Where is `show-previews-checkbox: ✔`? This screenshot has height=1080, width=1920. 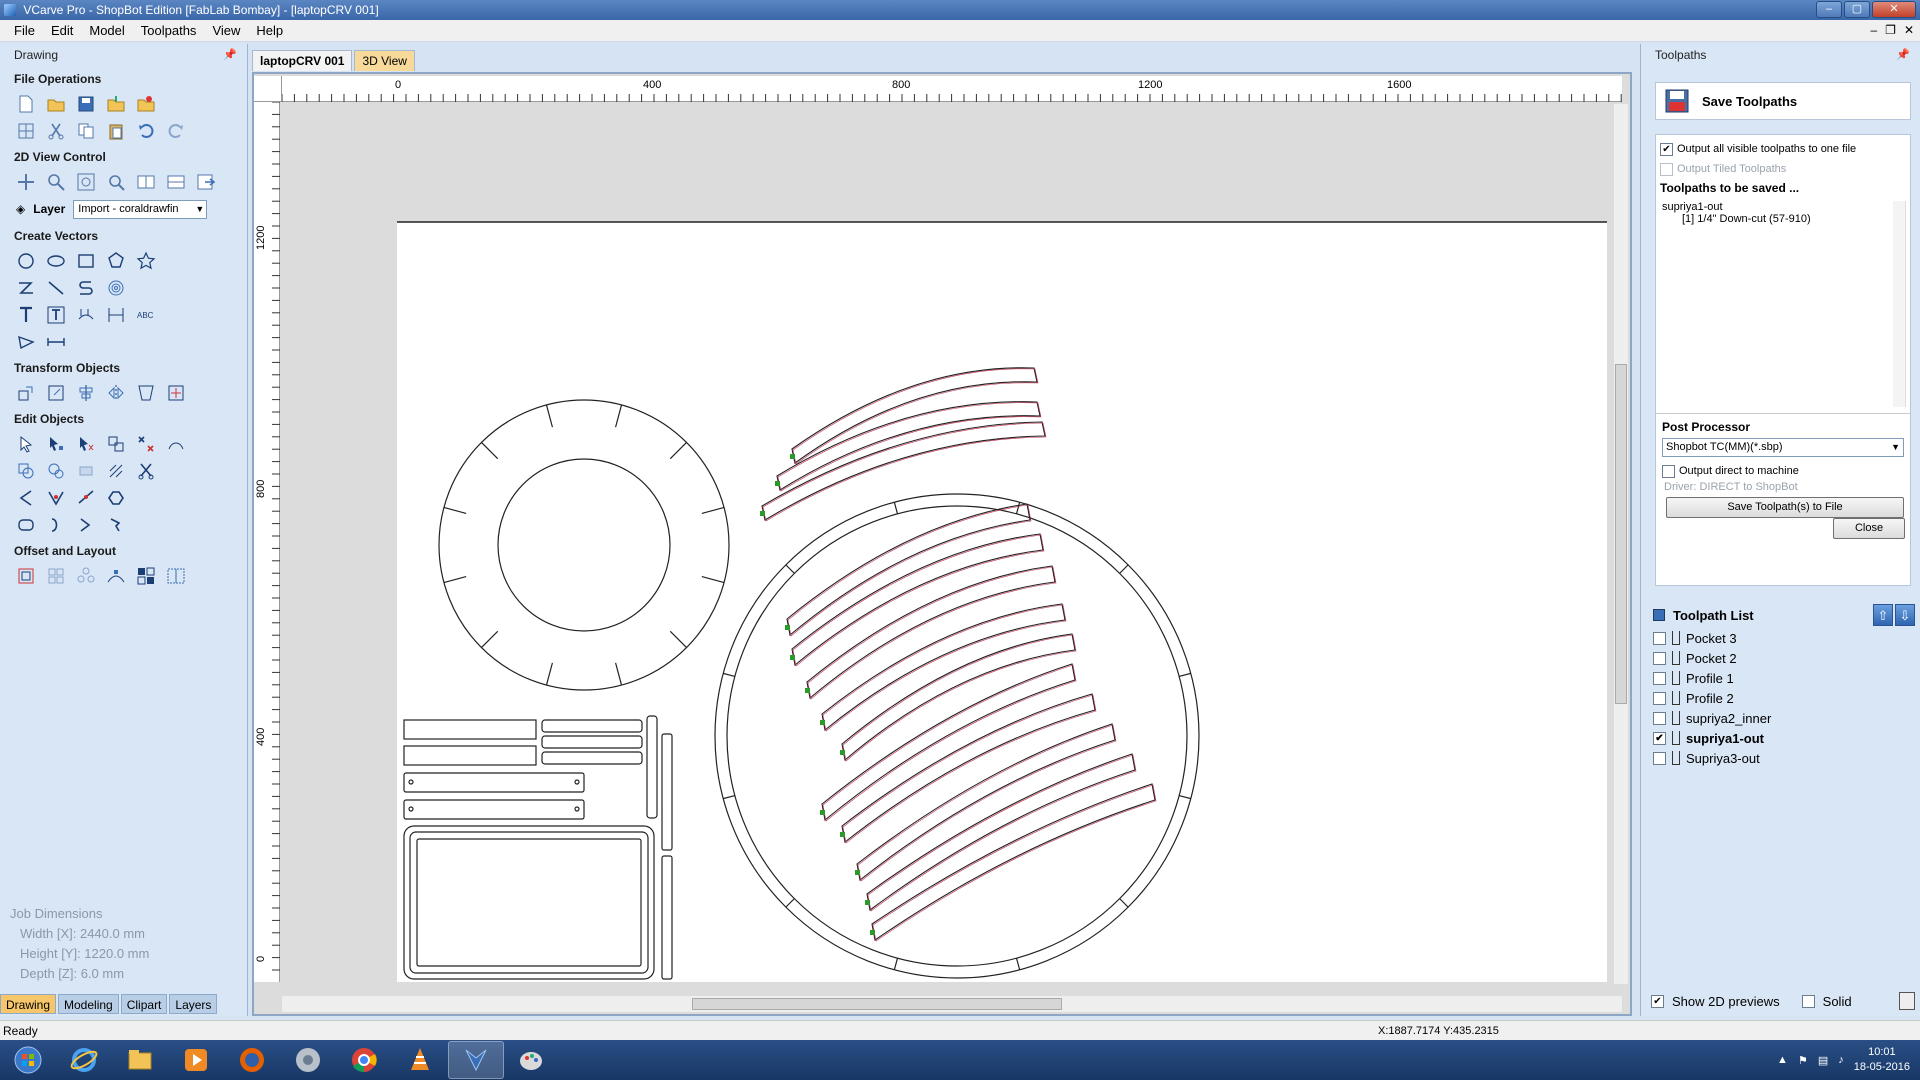
show-previews-checkbox: ✔ is located at coordinates (1657, 1001).